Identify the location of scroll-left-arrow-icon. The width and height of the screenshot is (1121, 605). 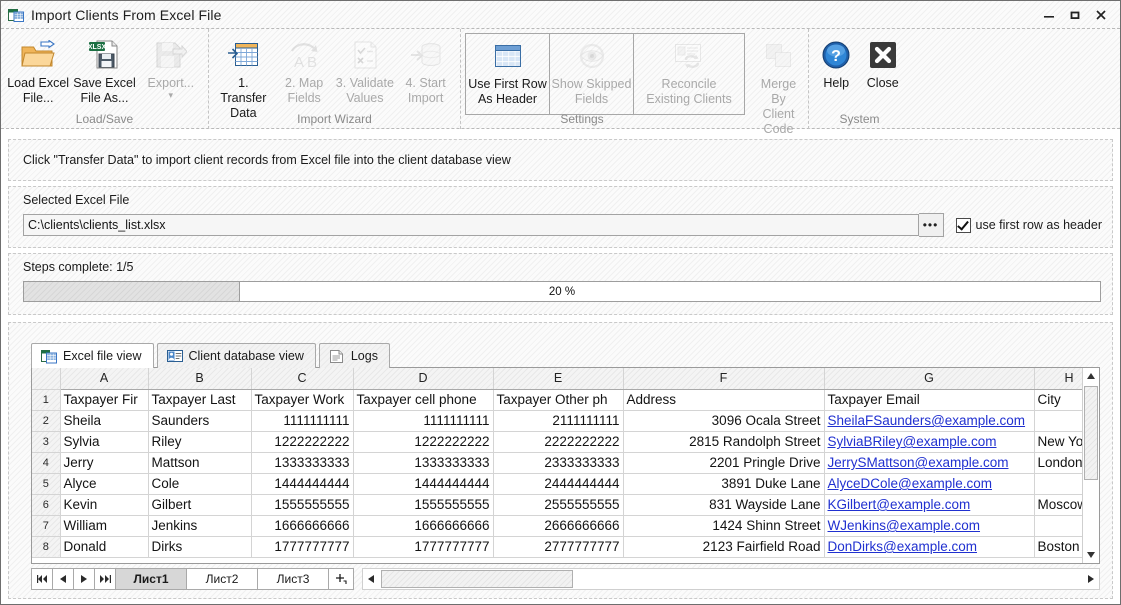
(371, 579).